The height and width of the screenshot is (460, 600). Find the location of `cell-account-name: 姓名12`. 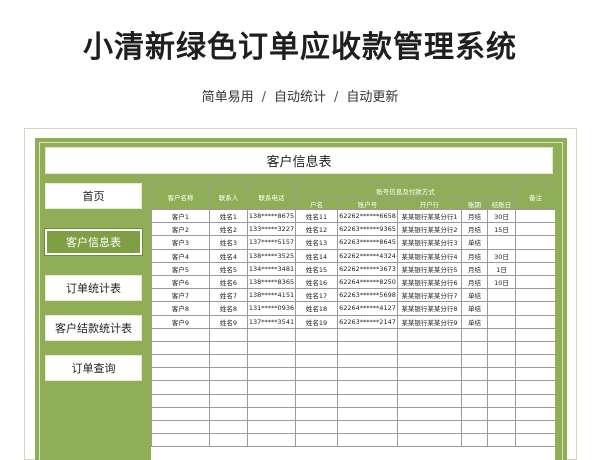

cell-account-name: 姓名12 is located at coordinates (316, 229).